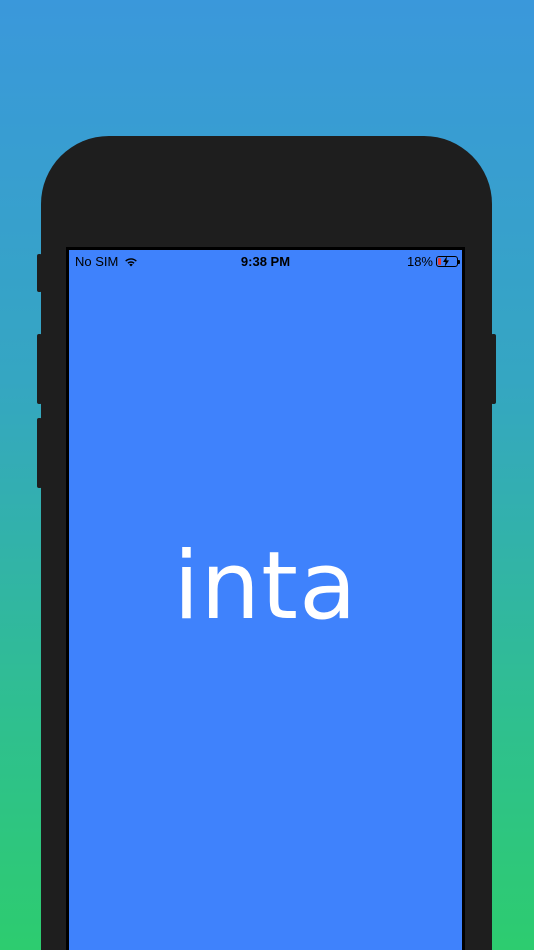  I want to click on status-bar: No SIM 9:38 PM 18%, so click(265, 261).